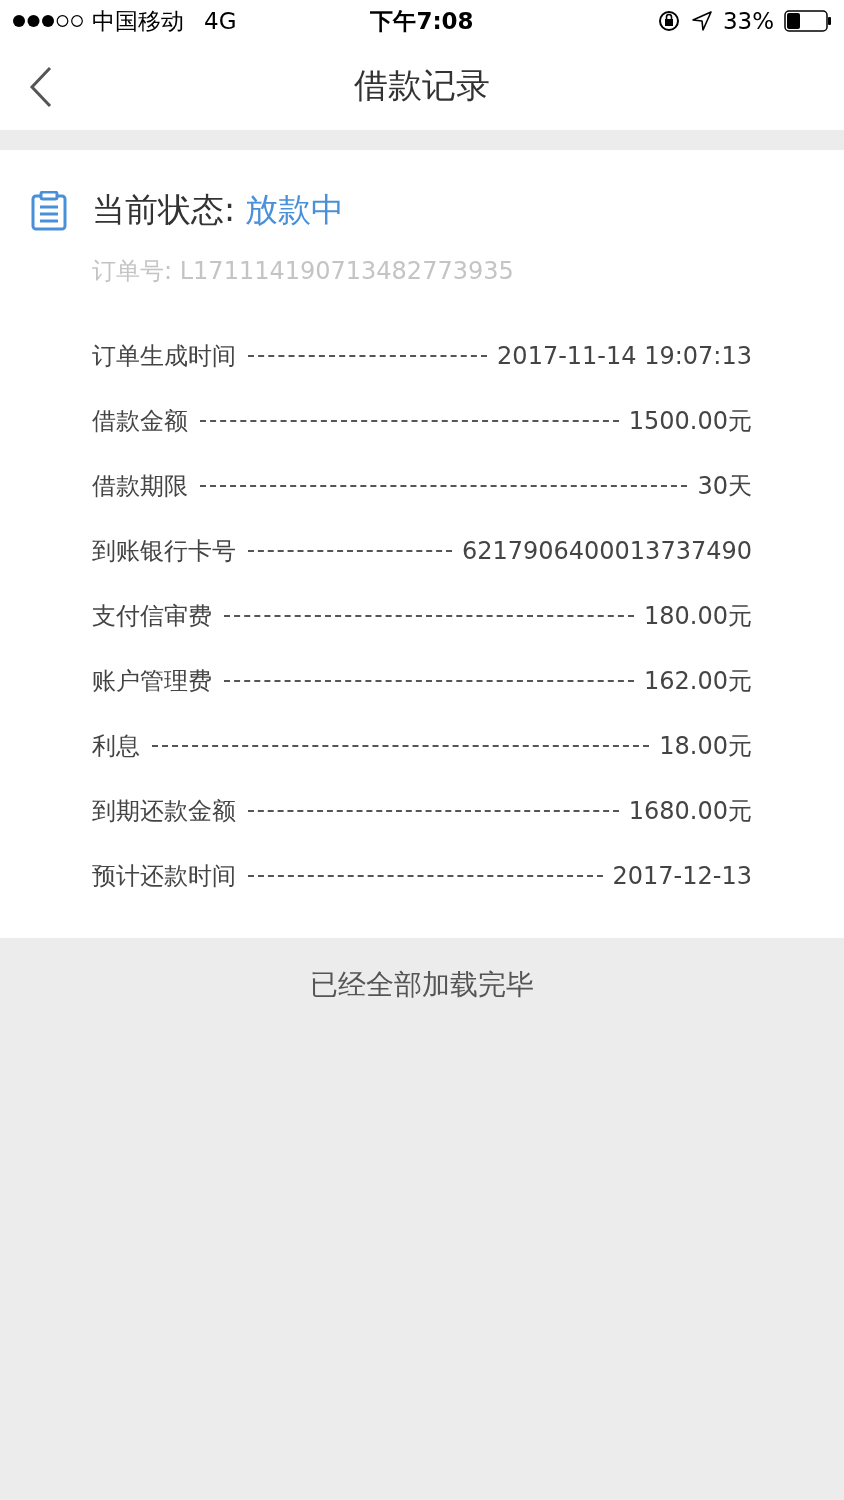  I want to click on location-icon, so click(701, 21).